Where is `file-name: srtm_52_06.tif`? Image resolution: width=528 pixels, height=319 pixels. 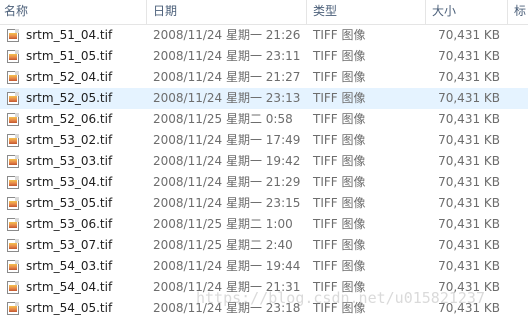
file-name: srtm_52_06.tif is located at coordinates (69, 119).